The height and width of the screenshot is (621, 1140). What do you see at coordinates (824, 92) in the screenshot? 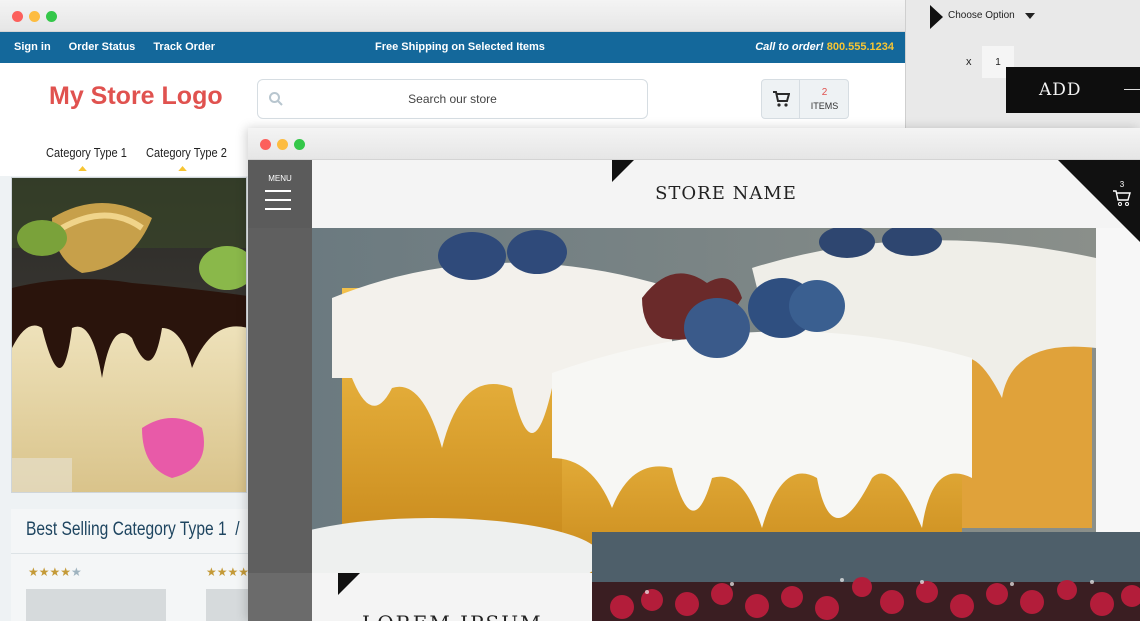
I see `cart-count: 2` at bounding box center [824, 92].